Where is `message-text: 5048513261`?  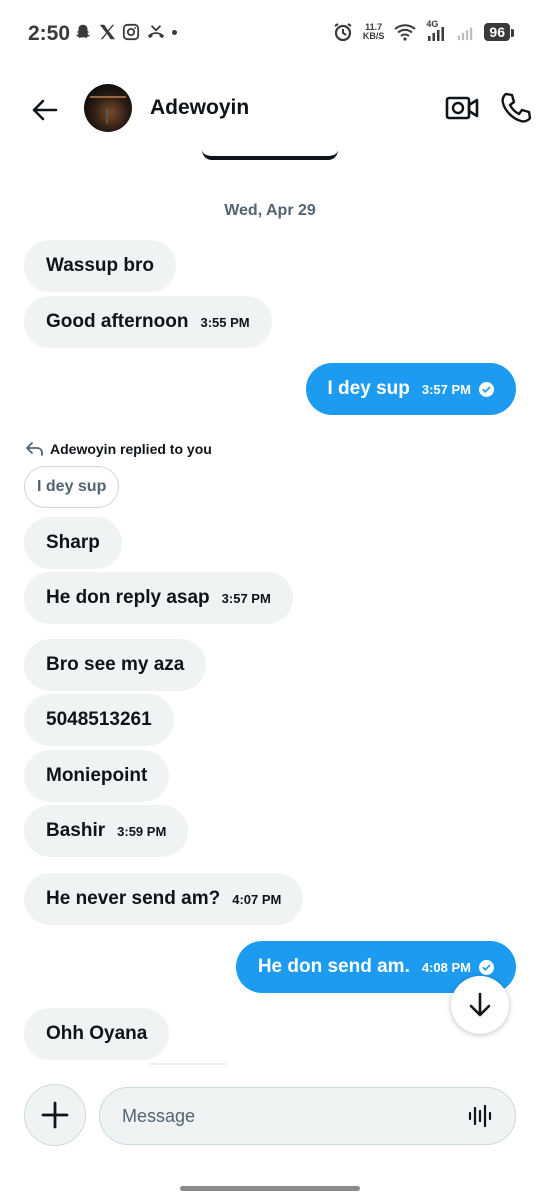
message-text: 5048513261 is located at coordinates (99, 719).